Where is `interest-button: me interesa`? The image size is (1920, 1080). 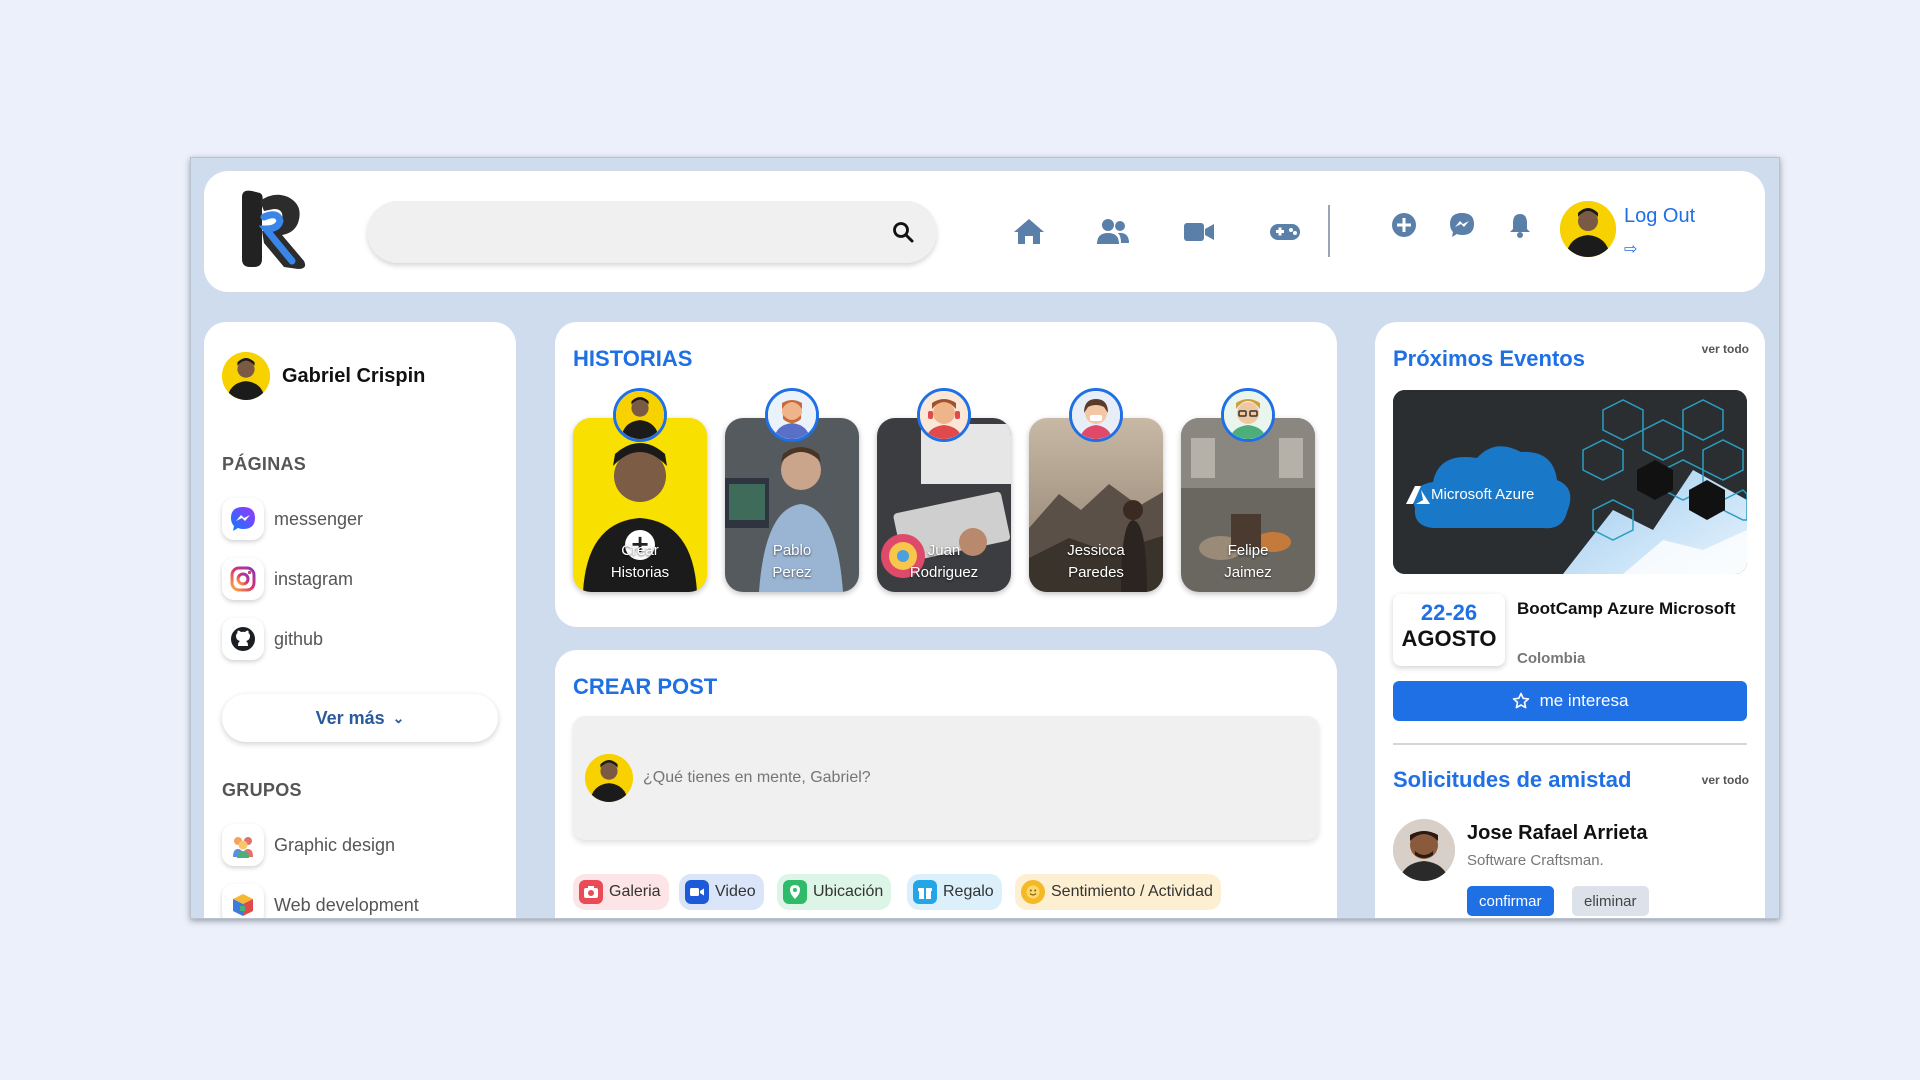
interest-button: me interesa is located at coordinates (1570, 701).